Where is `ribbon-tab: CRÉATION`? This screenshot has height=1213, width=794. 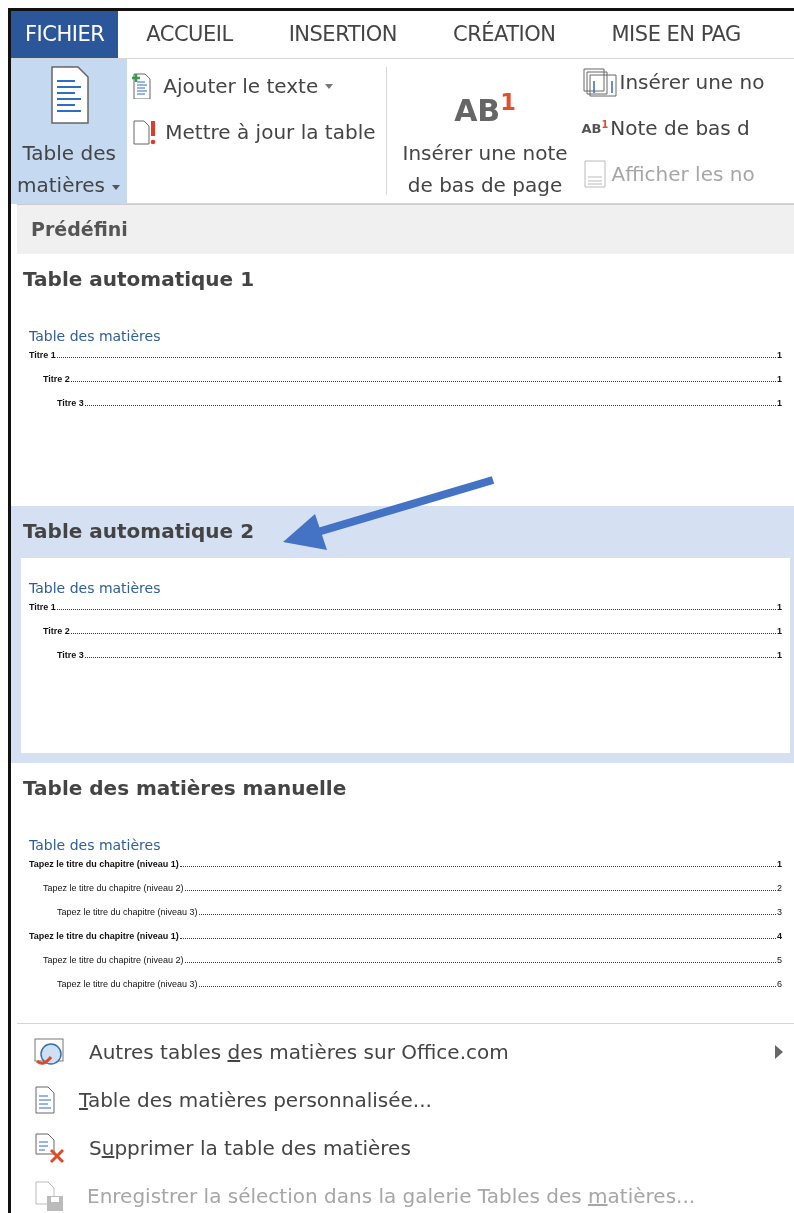 ribbon-tab: CRÉATION is located at coordinates (504, 34).